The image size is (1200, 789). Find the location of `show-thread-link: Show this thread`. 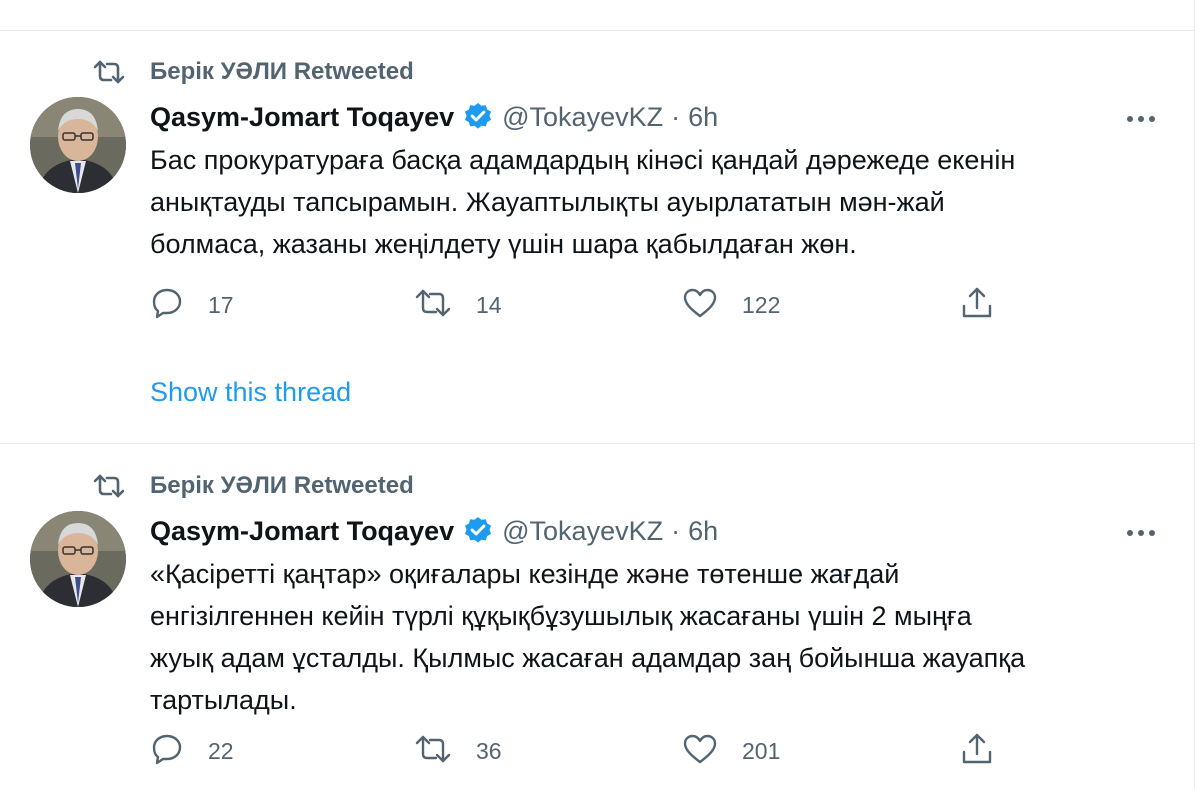

show-thread-link: Show this thread is located at coordinates (250, 392).